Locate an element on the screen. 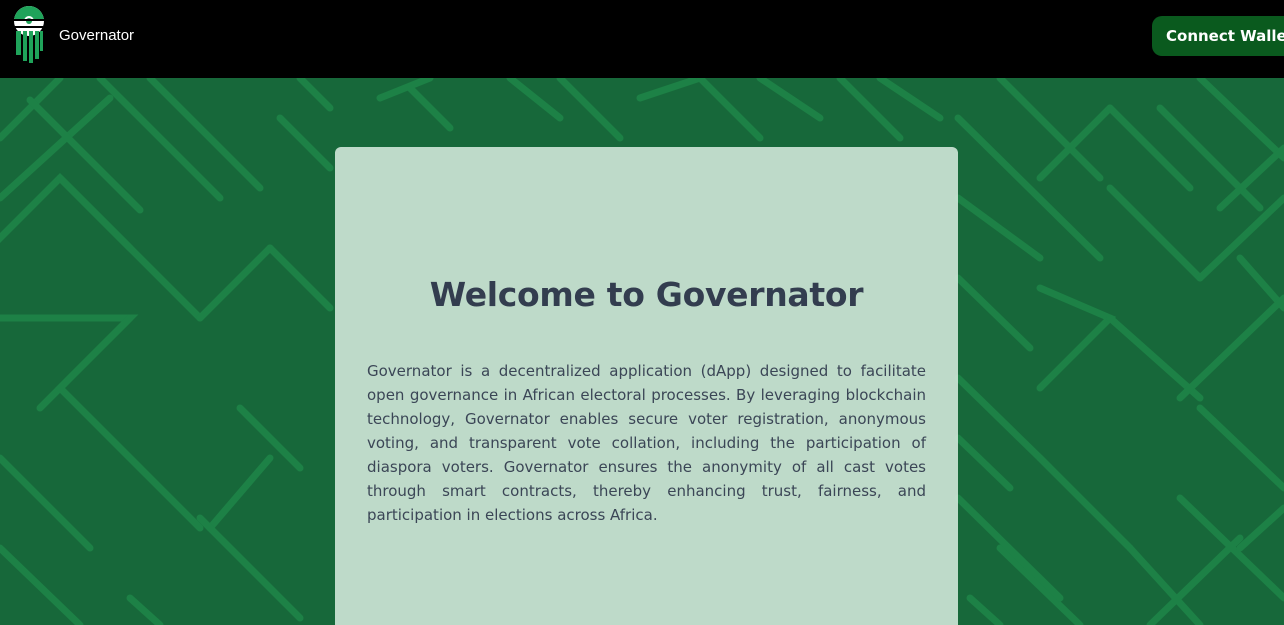 The width and height of the screenshot is (1284, 625). welcome-title: Welcome to Governator is located at coordinates (646, 294).